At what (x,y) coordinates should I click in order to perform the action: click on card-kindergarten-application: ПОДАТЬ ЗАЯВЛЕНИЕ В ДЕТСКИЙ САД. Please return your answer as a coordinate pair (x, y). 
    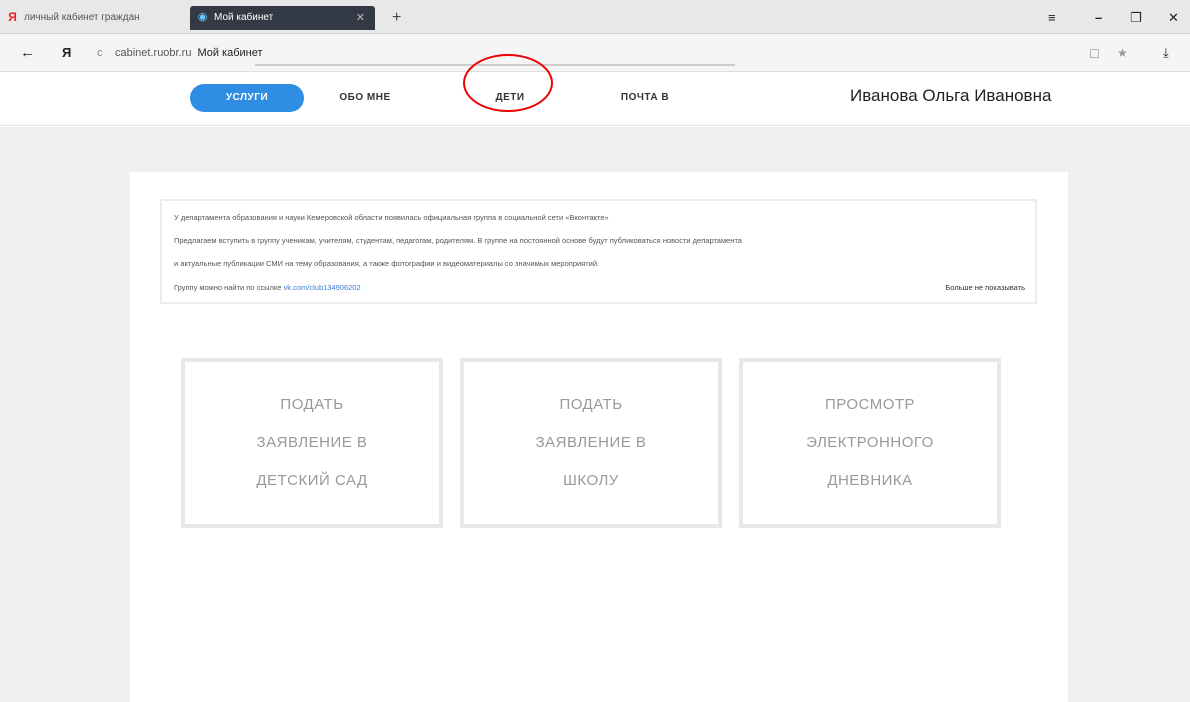
    Looking at the image, I should click on (312, 443).